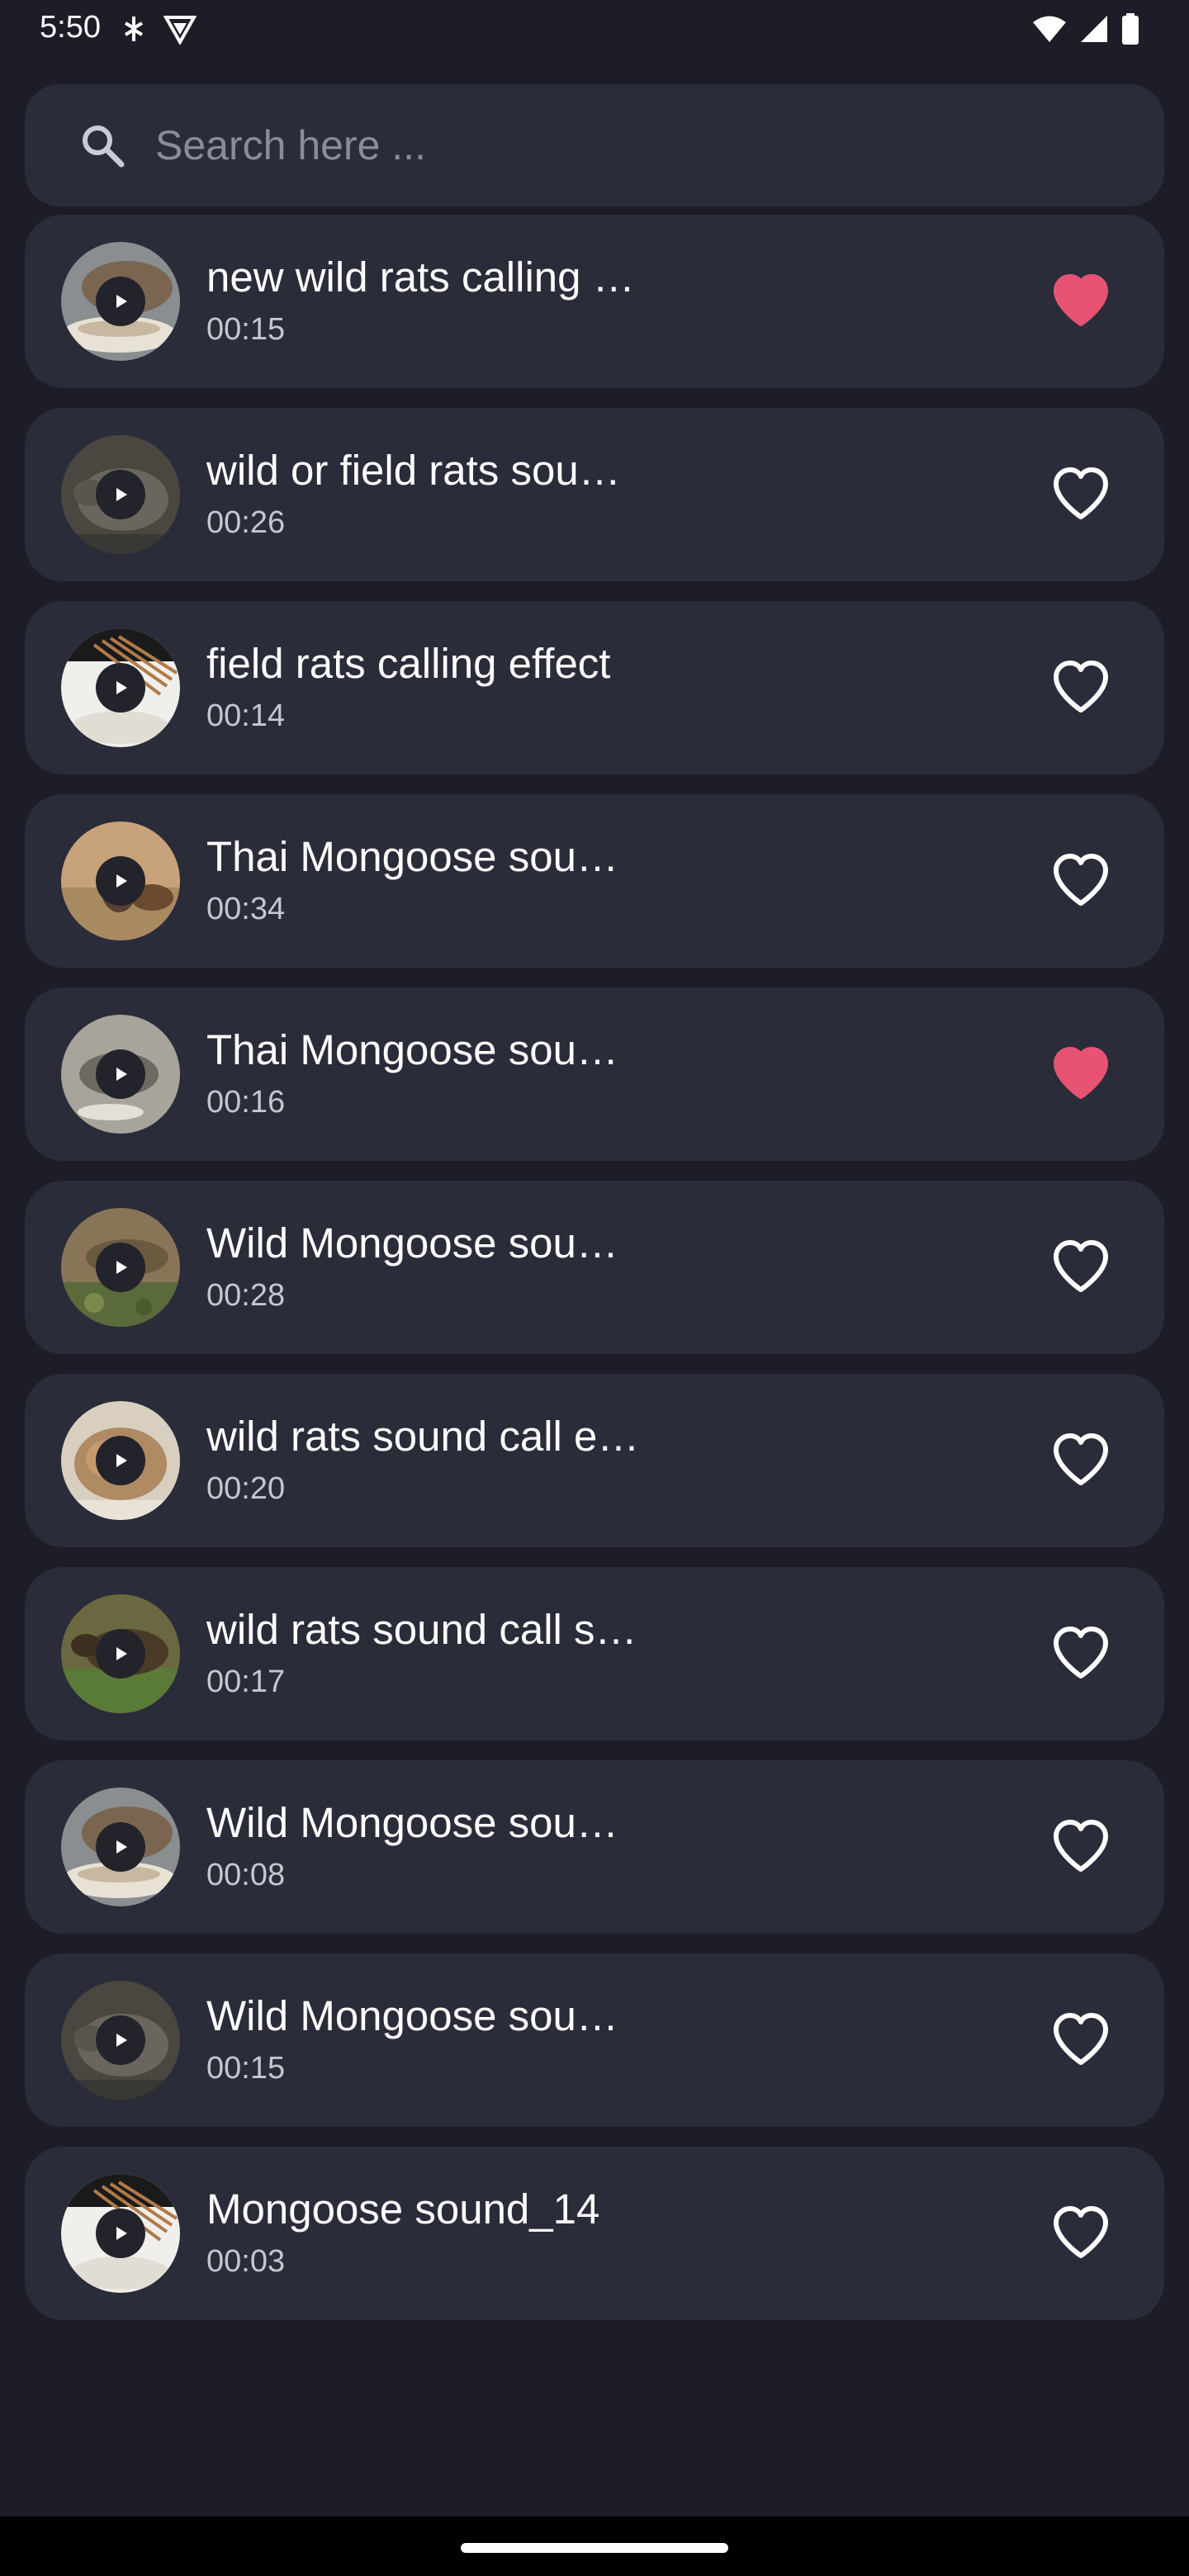 This screenshot has width=1189, height=2576. What do you see at coordinates (594, 687) in the screenshot?
I see `sound-list-item: field rats calling effect 00:14` at bounding box center [594, 687].